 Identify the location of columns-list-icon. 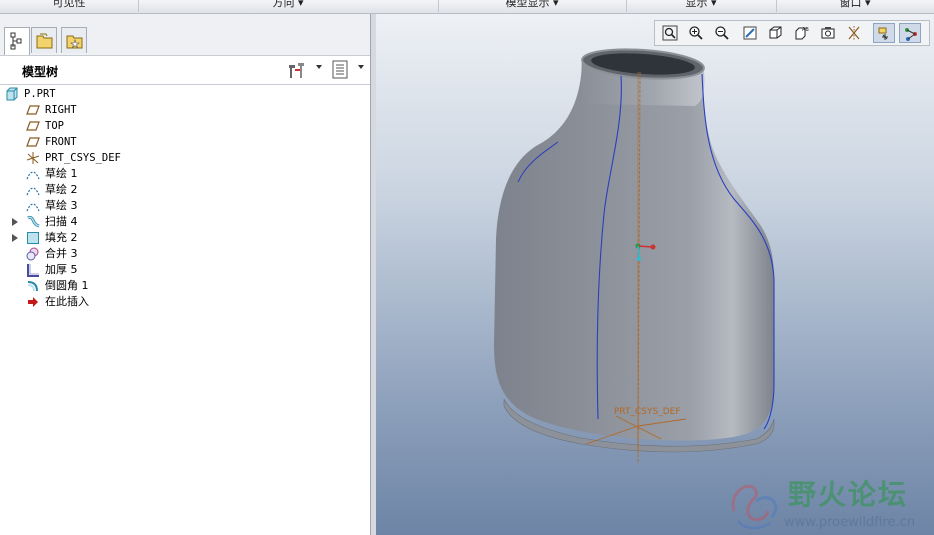
(340, 69).